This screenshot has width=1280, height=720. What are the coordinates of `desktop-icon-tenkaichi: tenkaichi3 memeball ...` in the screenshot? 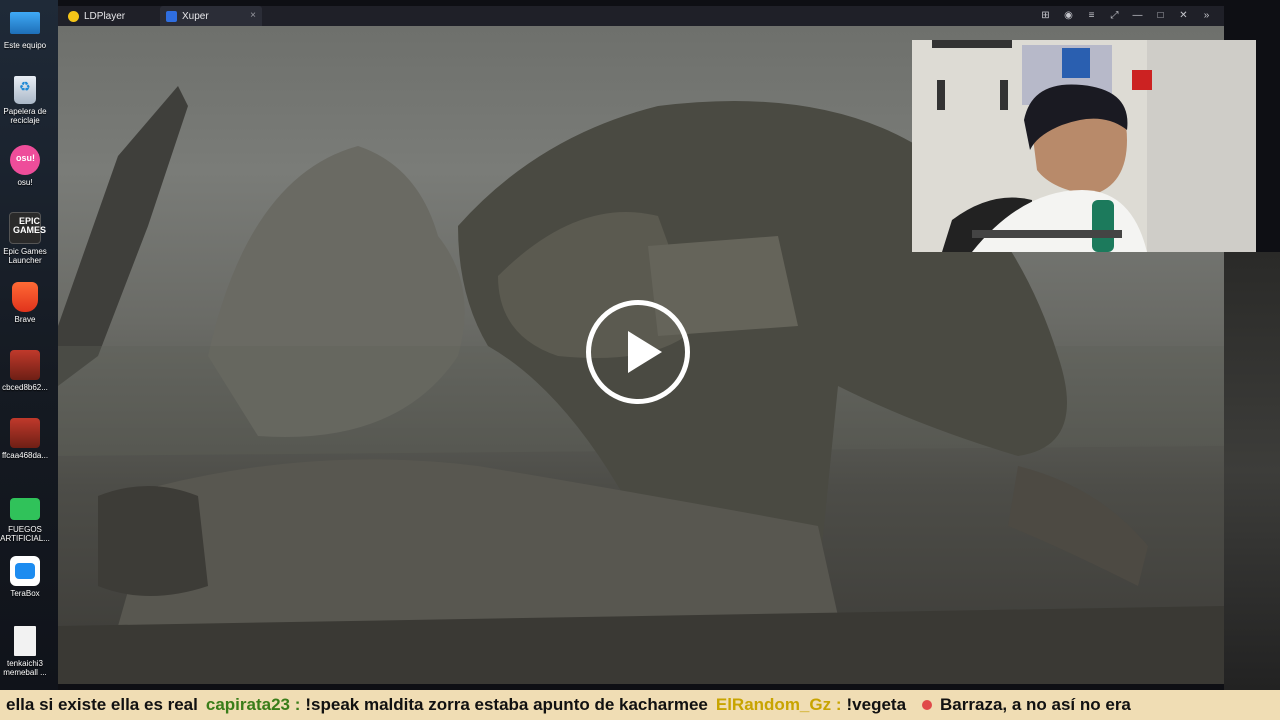 It's located at (25, 651).